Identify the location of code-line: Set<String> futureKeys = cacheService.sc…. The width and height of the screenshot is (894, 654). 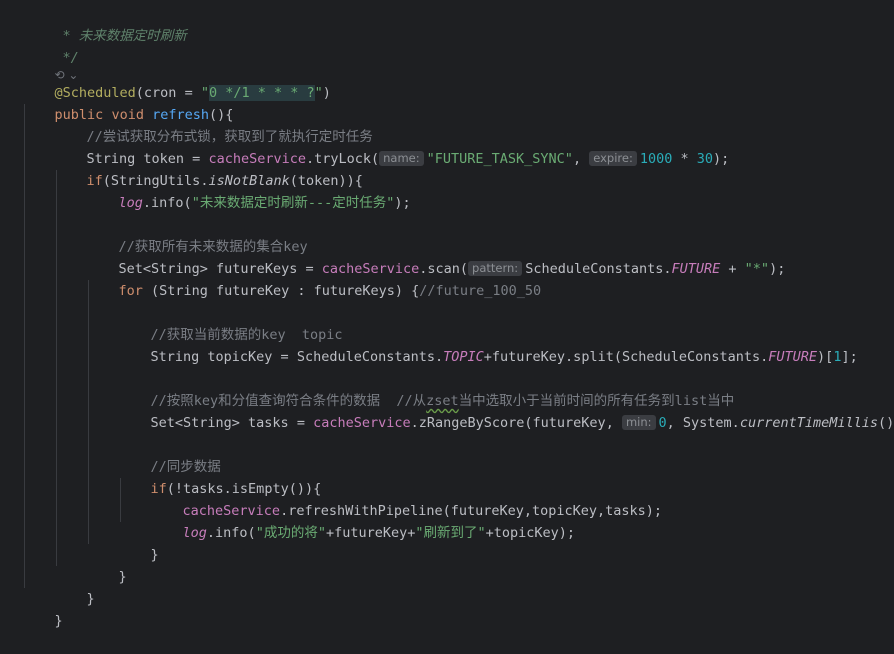
(435, 256).